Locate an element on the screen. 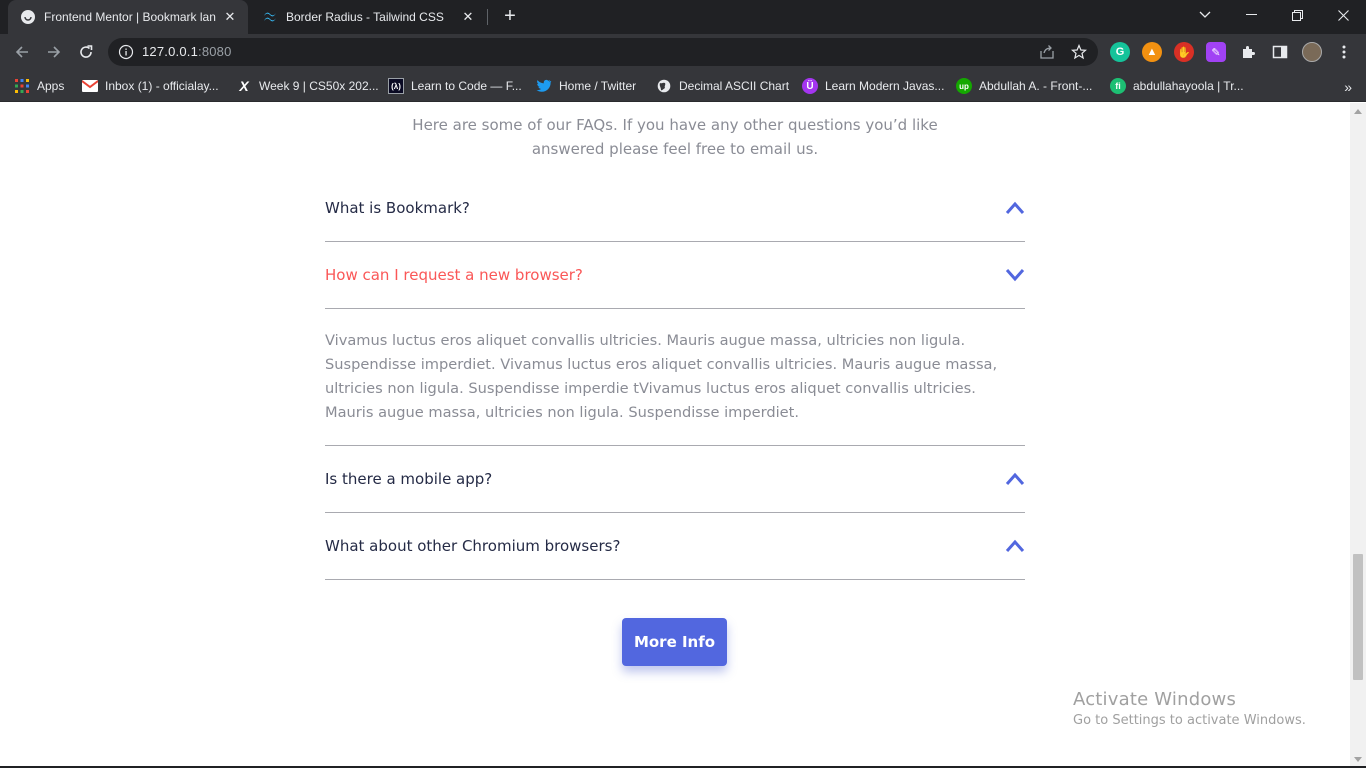 This screenshot has width=1366, height=768. tab-title: Border Radius - Tailwind CSS is located at coordinates (365, 17).